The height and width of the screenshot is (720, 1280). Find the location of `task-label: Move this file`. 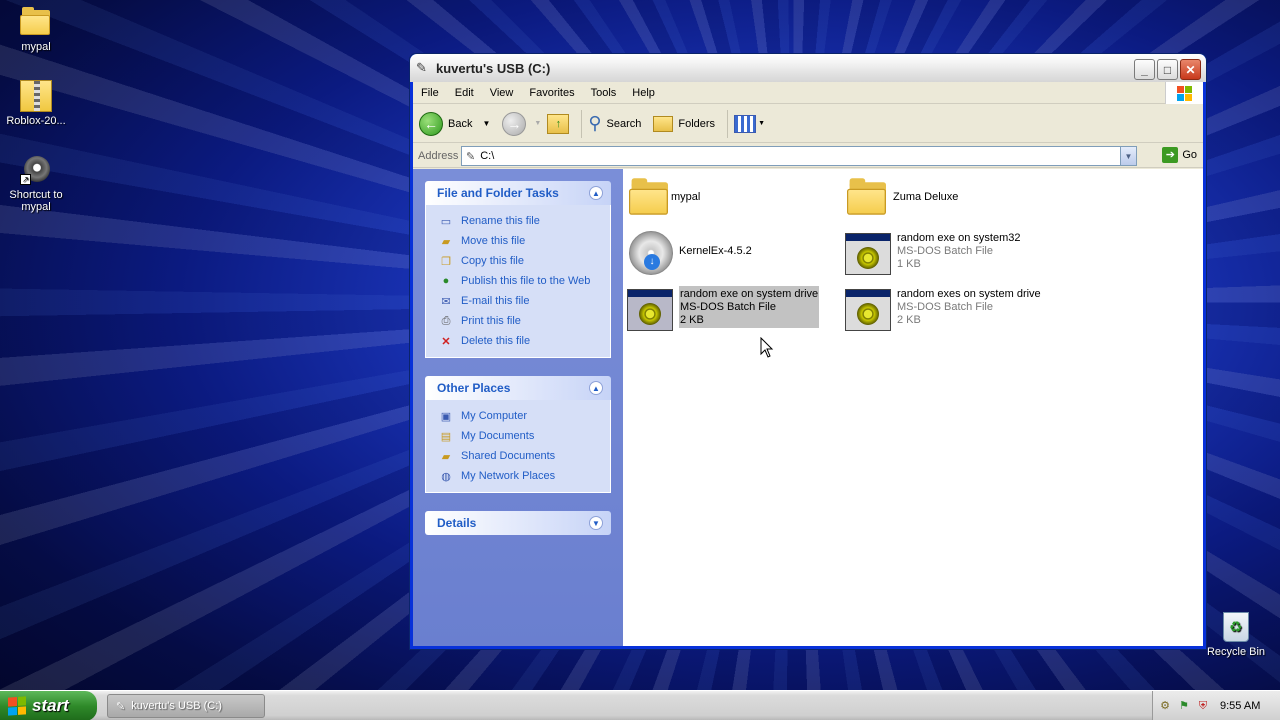

task-label: Move this file is located at coordinates (493, 241).